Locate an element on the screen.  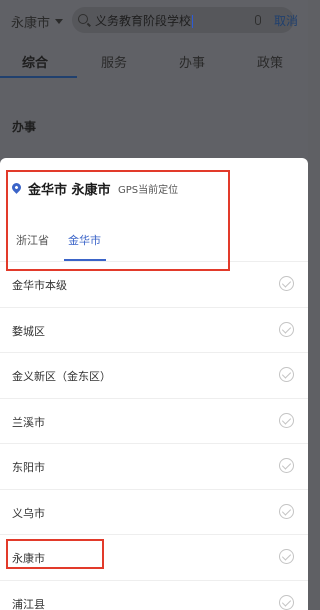
list-item: 义乌市 is located at coordinates (154, 512).